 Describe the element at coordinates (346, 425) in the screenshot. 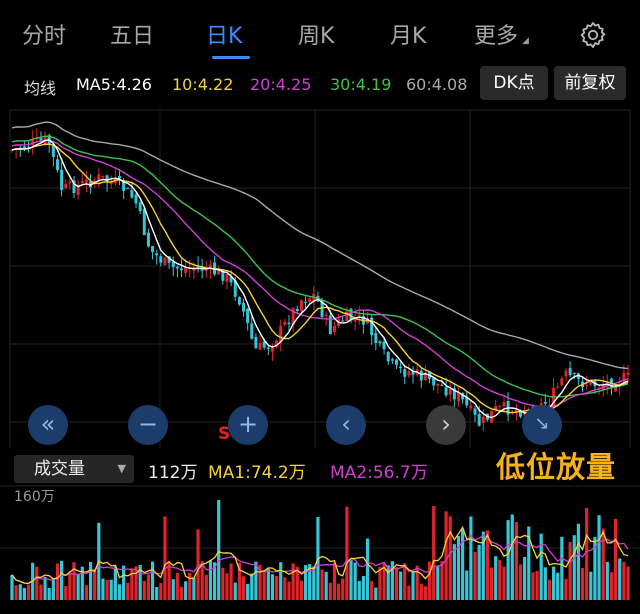

I see `prev-icon: ‹` at that location.